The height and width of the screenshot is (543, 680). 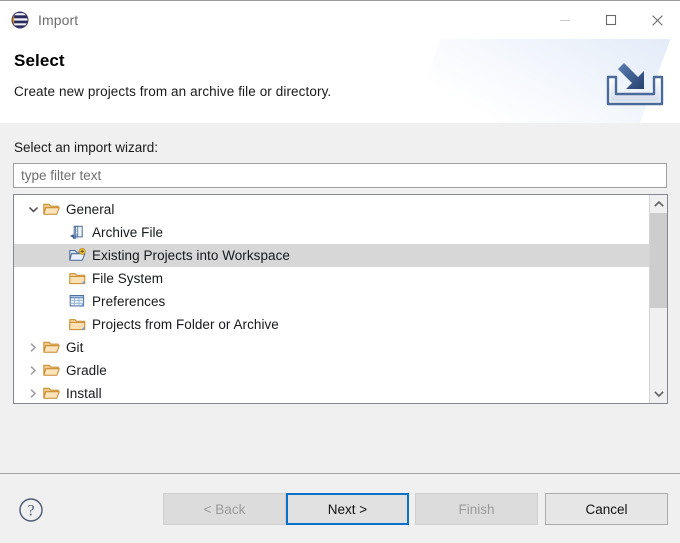 I want to click on page-title: Select, so click(x=39, y=60).